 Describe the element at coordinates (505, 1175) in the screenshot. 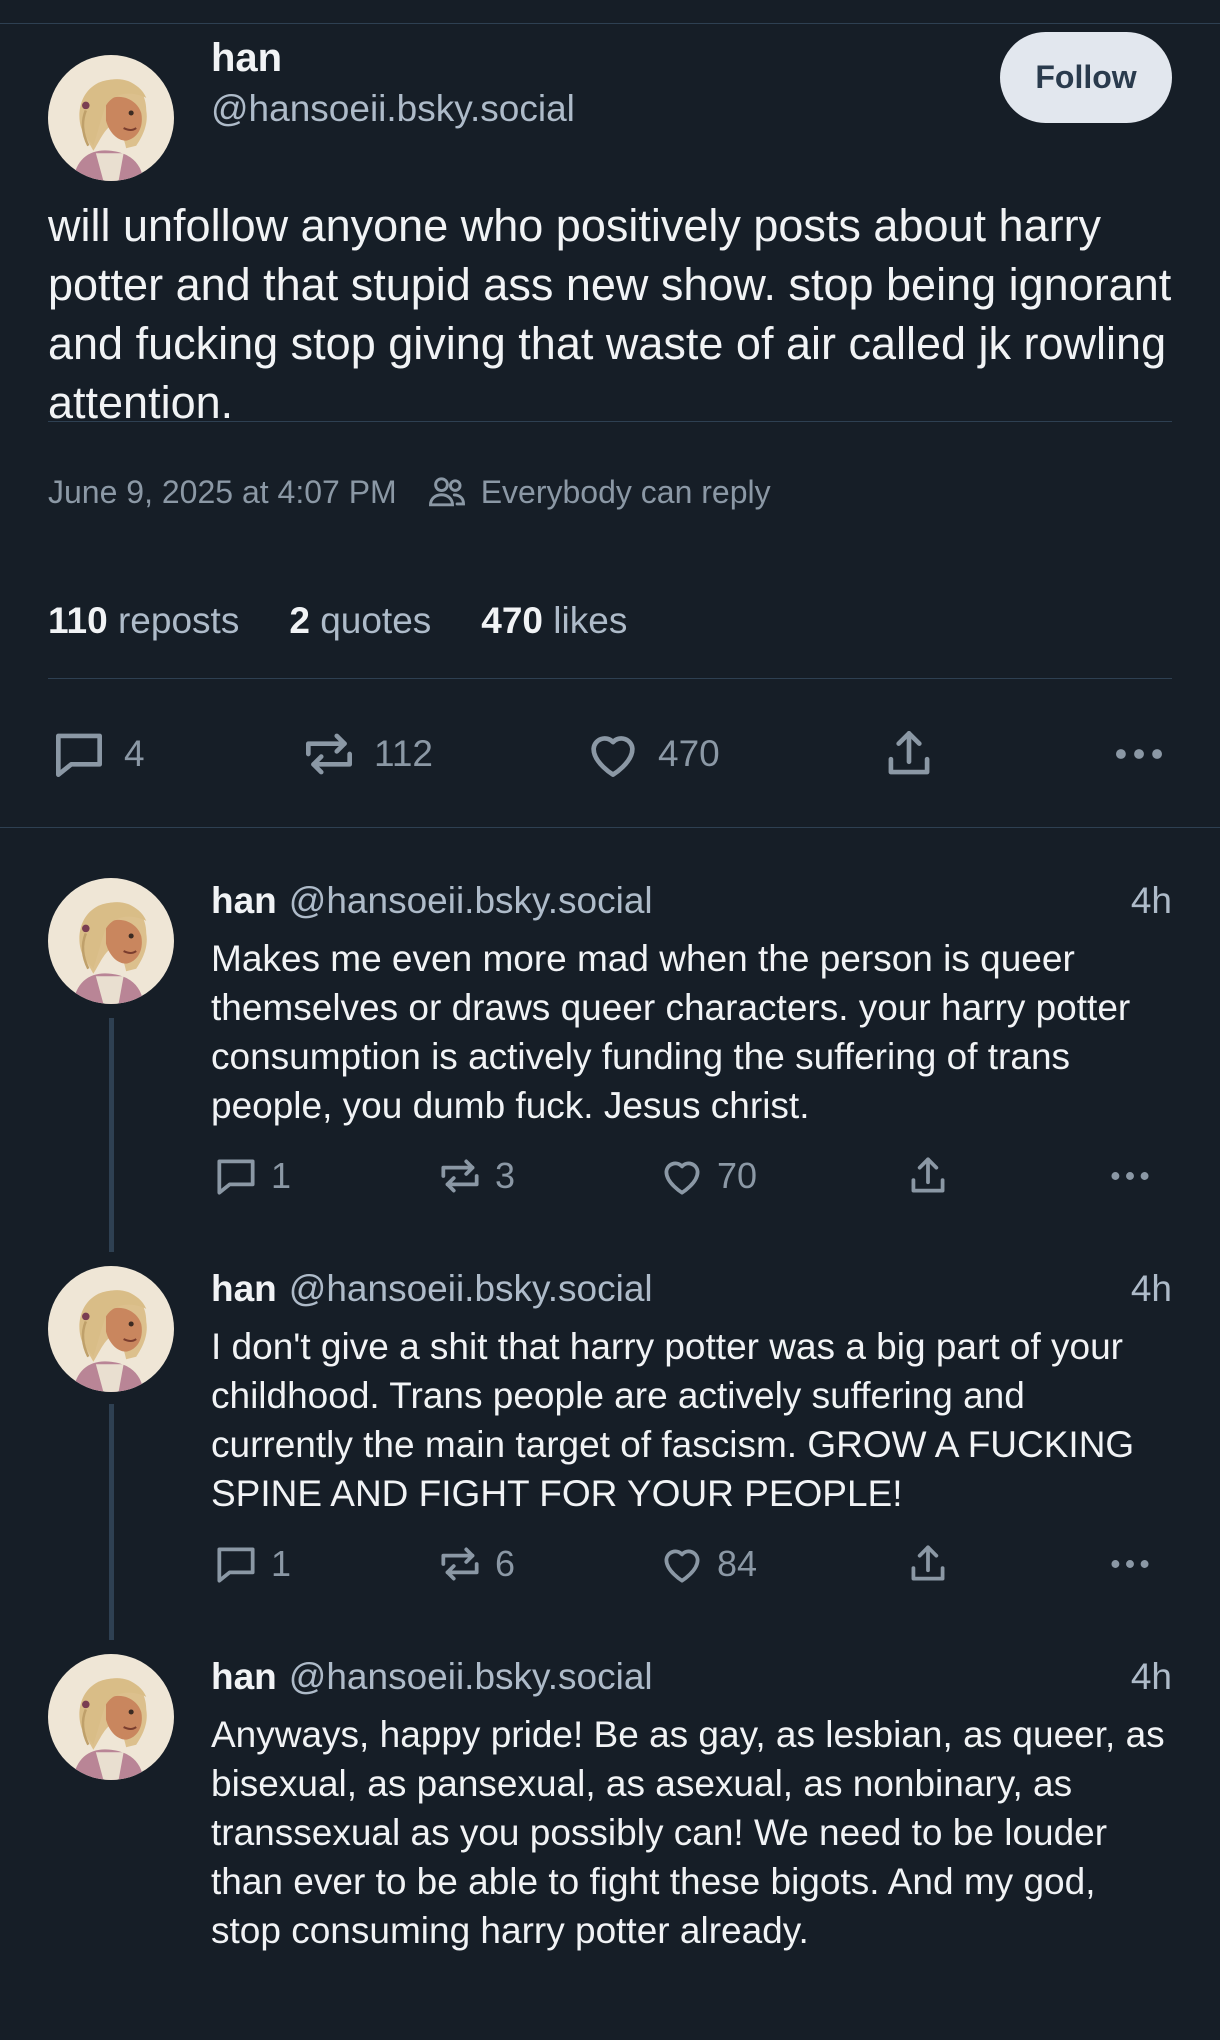

I see `repost-count: 3` at that location.